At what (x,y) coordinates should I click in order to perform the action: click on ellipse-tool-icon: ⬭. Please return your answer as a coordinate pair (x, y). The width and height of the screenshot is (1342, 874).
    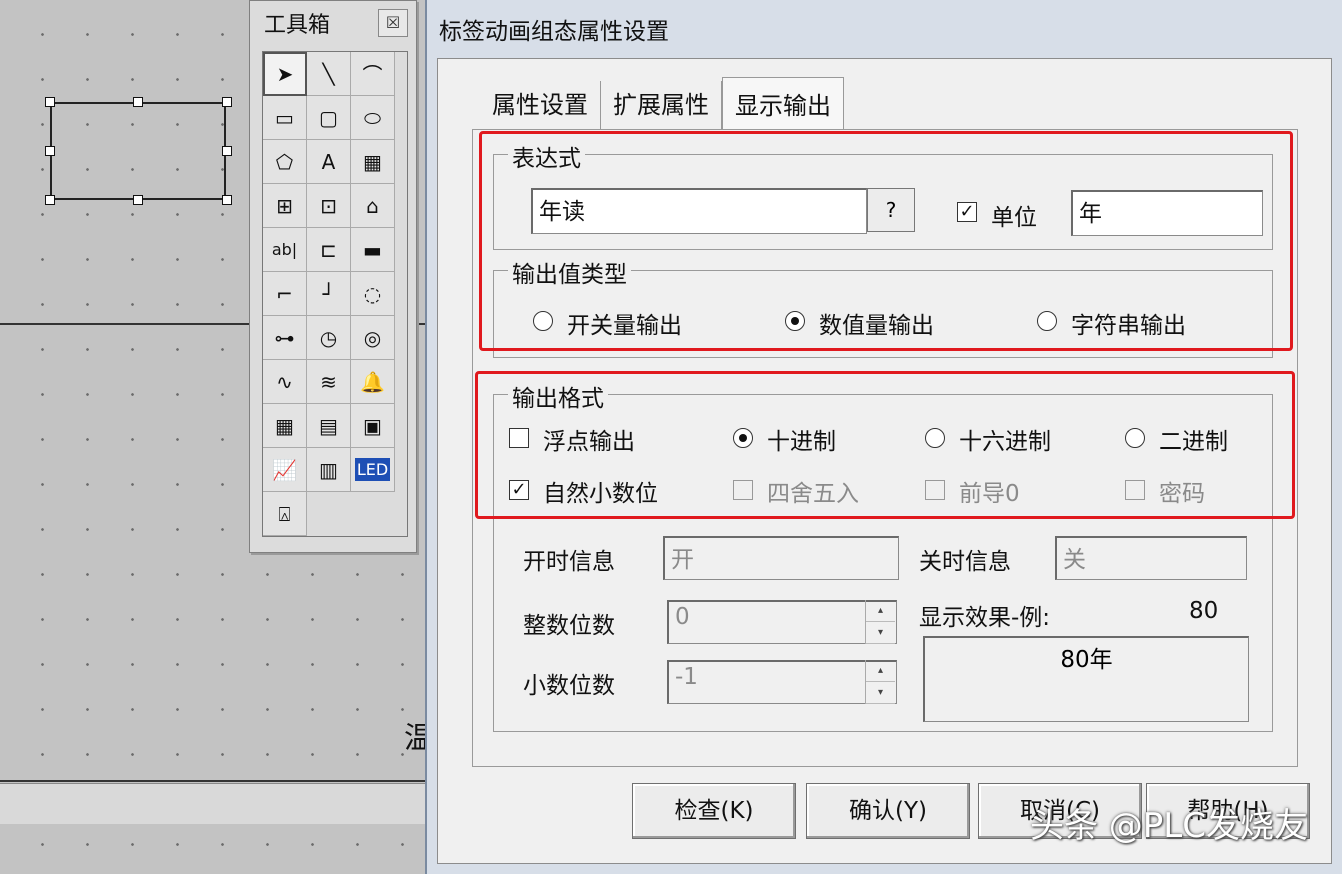
    Looking at the image, I should click on (372, 117).